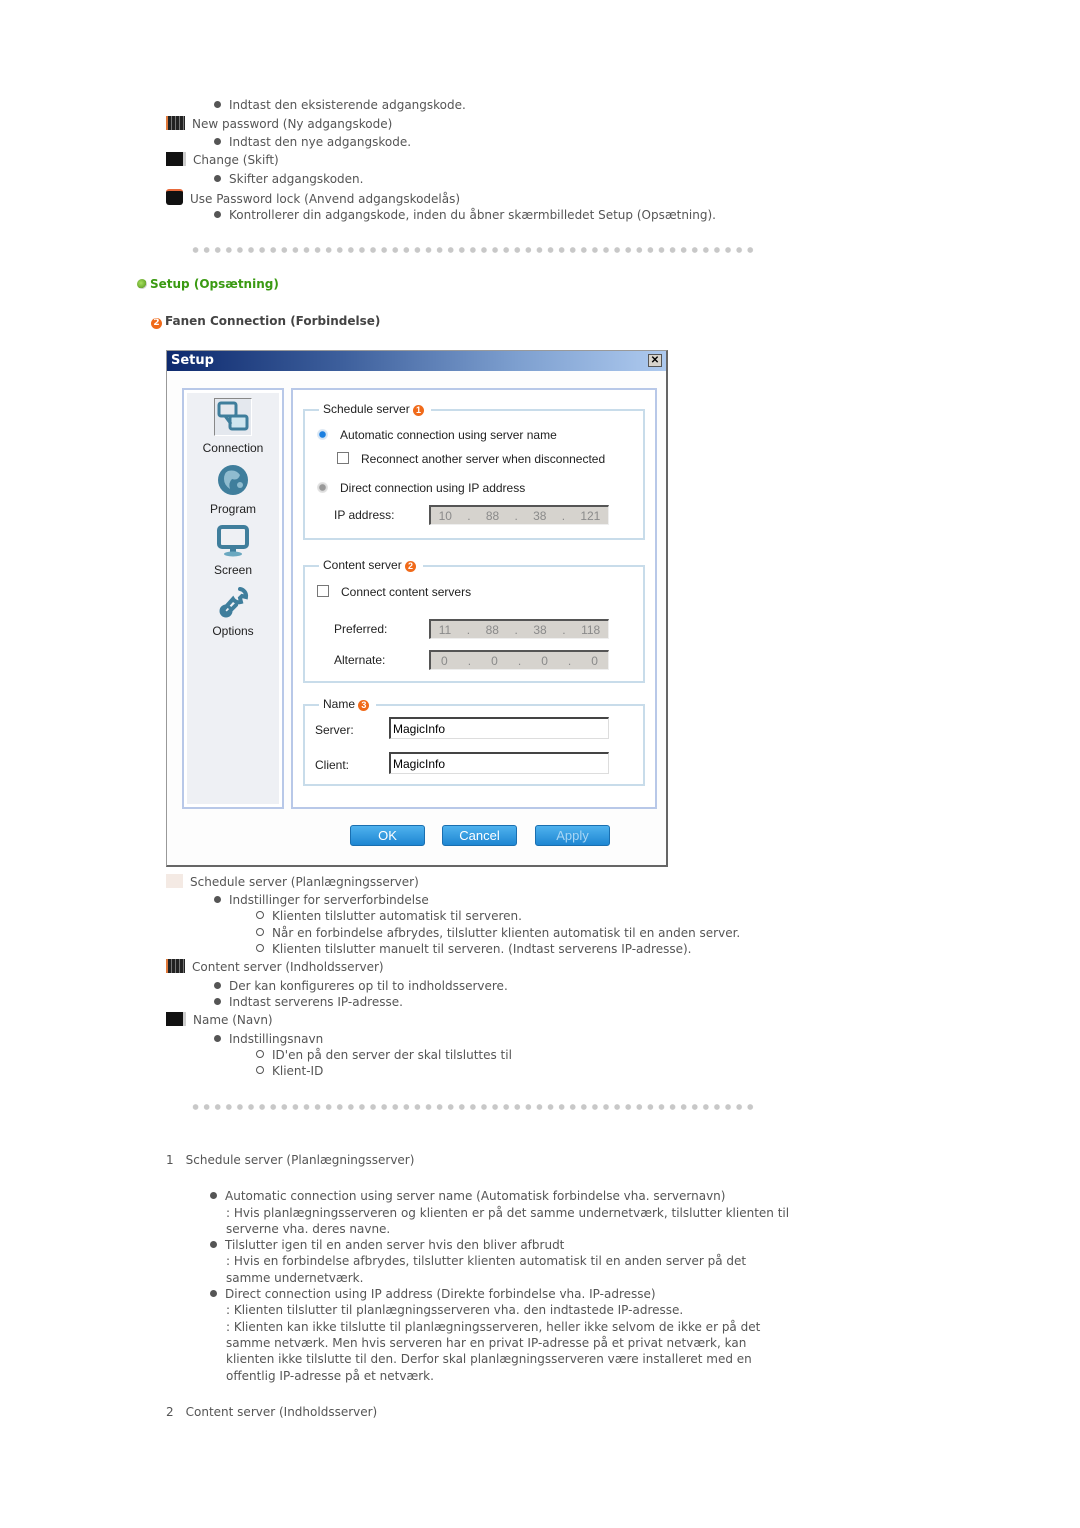 This screenshot has width=1080, height=1528. I want to click on server-name-input, so click(499, 728).